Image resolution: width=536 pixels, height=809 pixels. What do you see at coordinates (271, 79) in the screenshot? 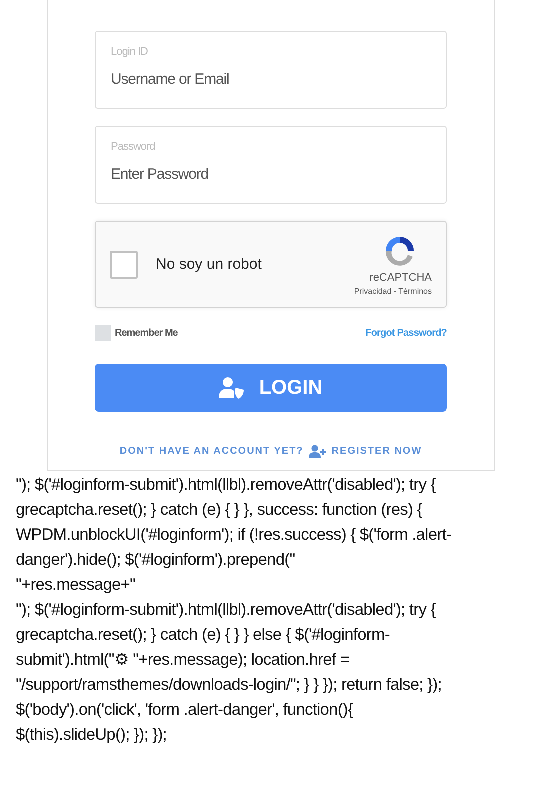
I see `input-field: Username or Email` at bounding box center [271, 79].